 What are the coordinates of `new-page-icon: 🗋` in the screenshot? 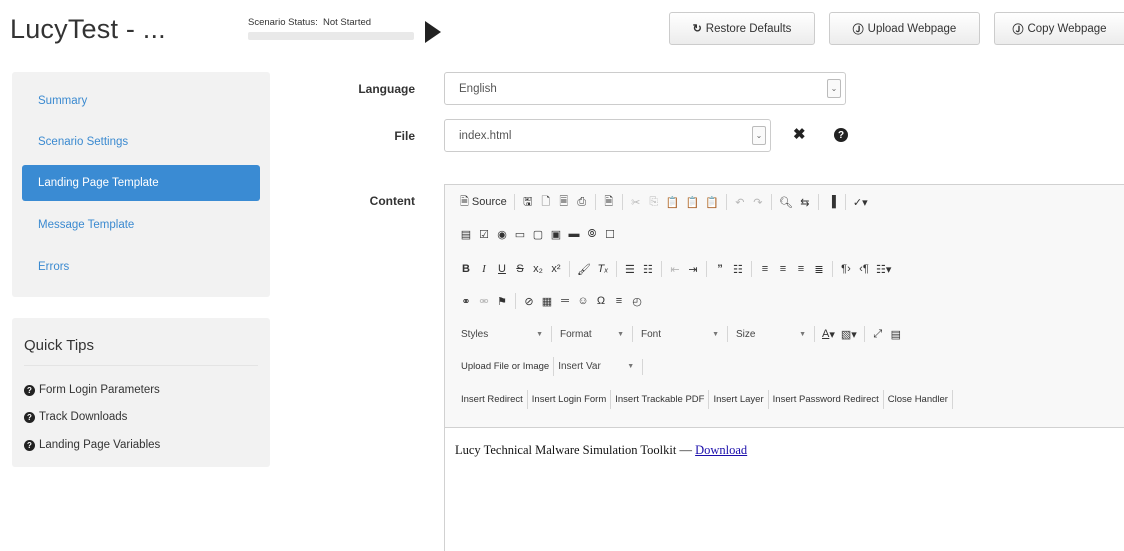 It's located at (546, 202).